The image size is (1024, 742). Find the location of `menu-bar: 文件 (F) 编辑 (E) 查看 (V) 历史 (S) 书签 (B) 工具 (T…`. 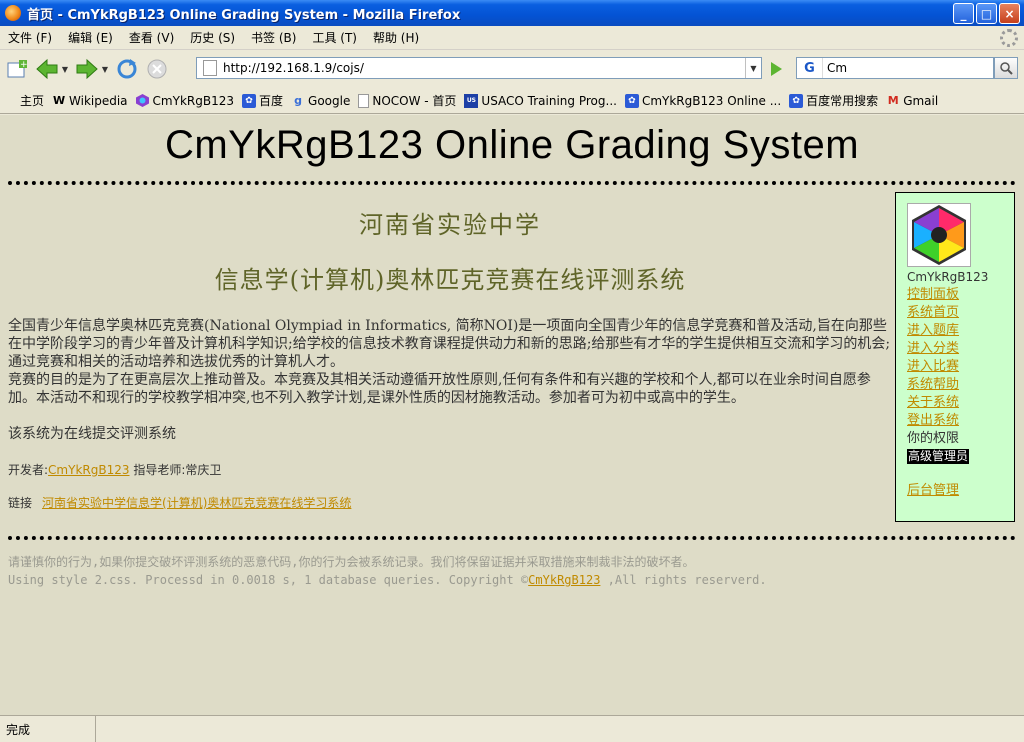

menu-bar: 文件 (F) 编辑 (E) 查看 (V) 历史 (S) 书签 (B) 工具 (T… is located at coordinates (512, 38).